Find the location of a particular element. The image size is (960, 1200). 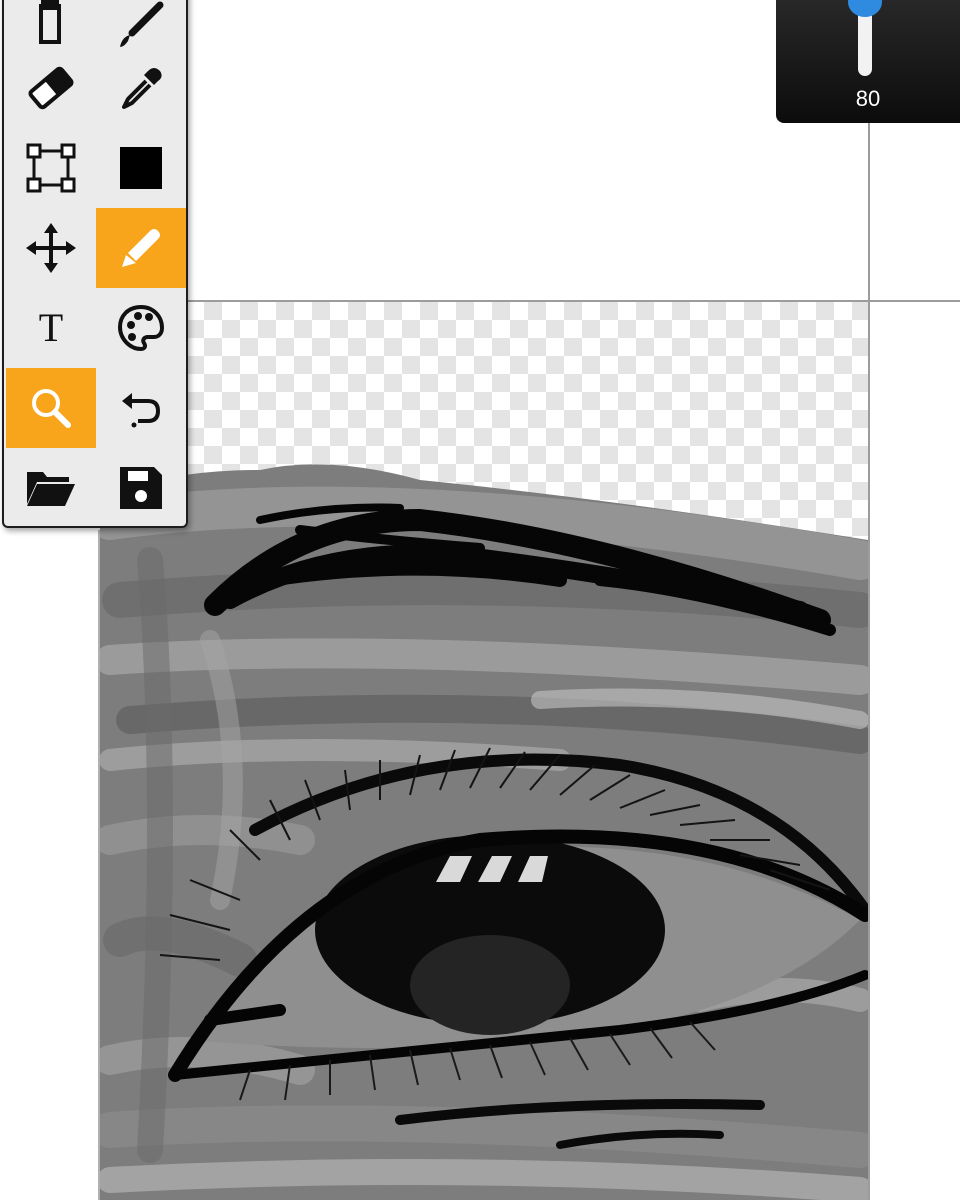

move-tool is located at coordinates (51, 248).